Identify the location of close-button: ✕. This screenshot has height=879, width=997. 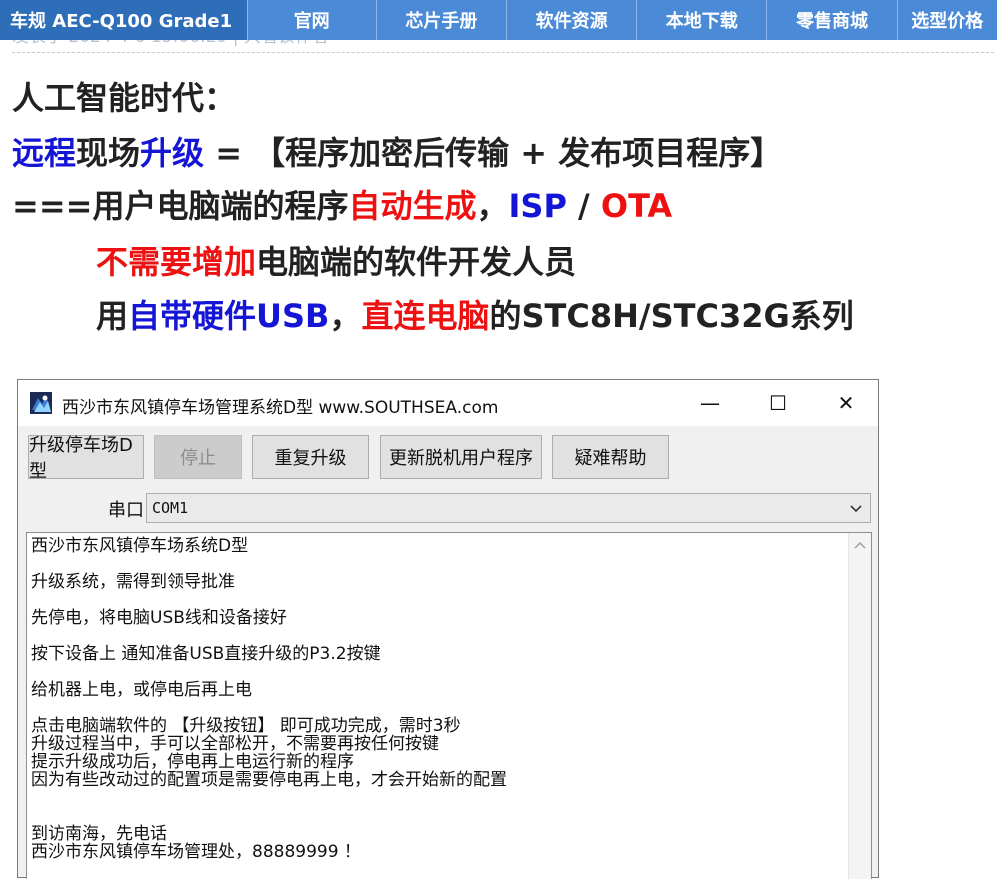
(846, 403).